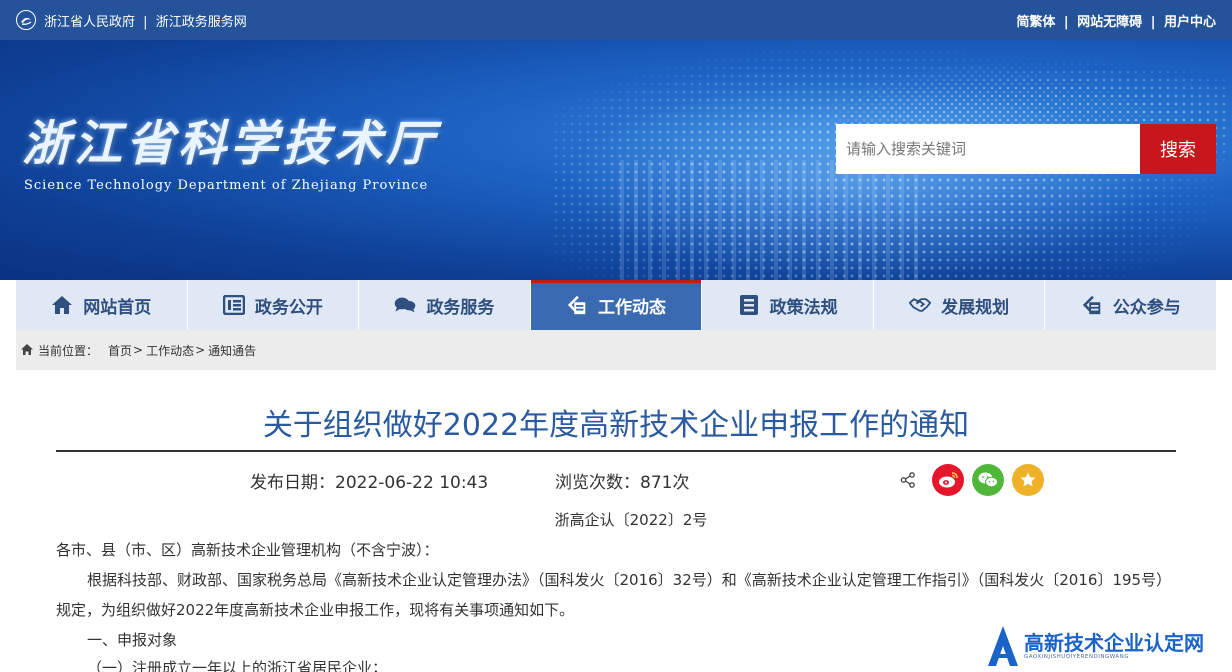  Describe the element at coordinates (988, 149) in the screenshot. I see `search-input` at that location.